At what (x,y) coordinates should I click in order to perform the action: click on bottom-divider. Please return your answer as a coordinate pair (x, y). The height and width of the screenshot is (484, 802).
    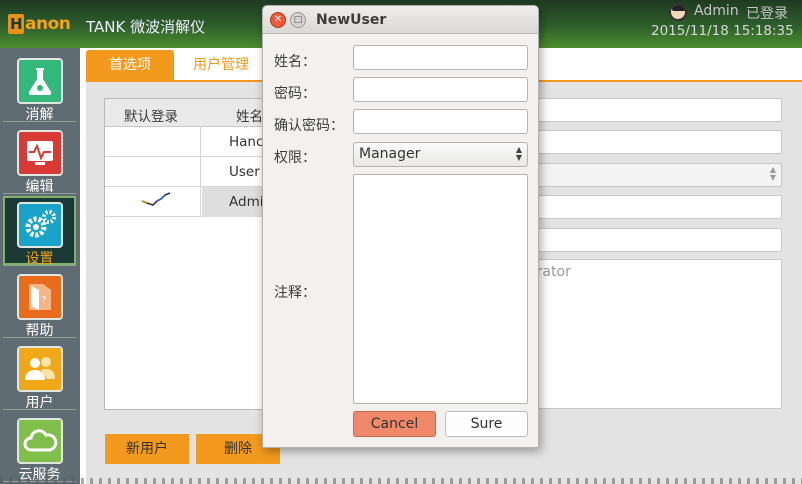
    Looking at the image, I should click on (401, 481).